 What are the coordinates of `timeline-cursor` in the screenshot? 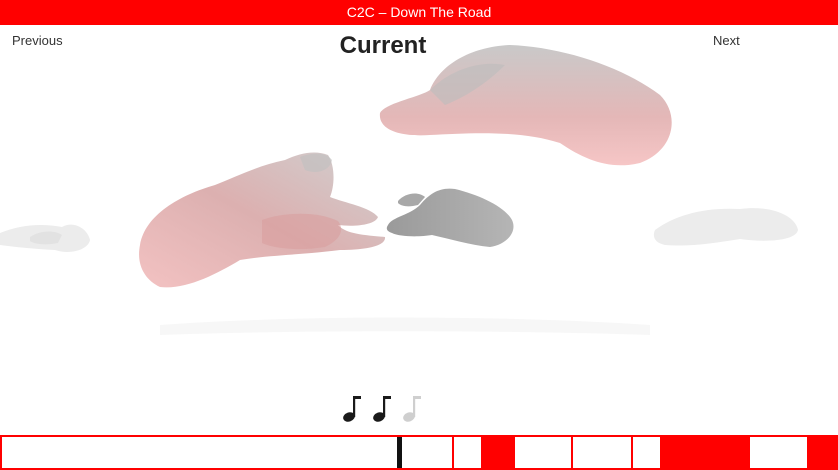 It's located at (399, 452).